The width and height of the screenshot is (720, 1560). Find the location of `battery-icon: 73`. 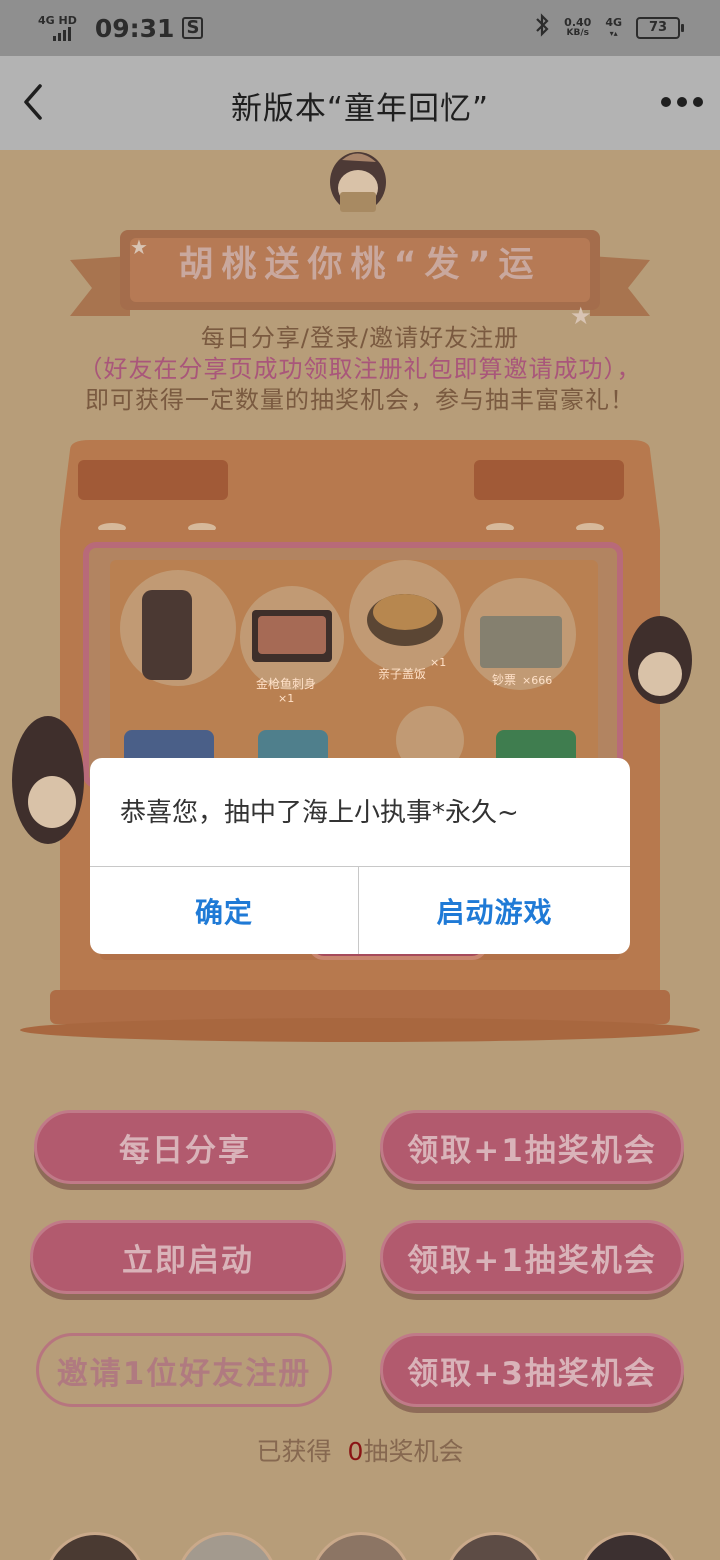

battery-icon: 73 is located at coordinates (660, 28).